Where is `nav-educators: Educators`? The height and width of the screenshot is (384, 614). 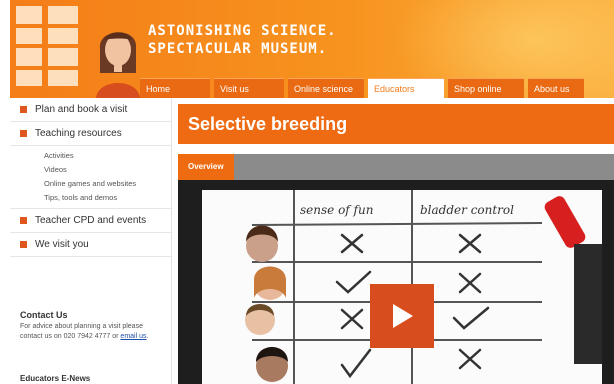
nav-educators: Educators is located at coordinates (406, 88).